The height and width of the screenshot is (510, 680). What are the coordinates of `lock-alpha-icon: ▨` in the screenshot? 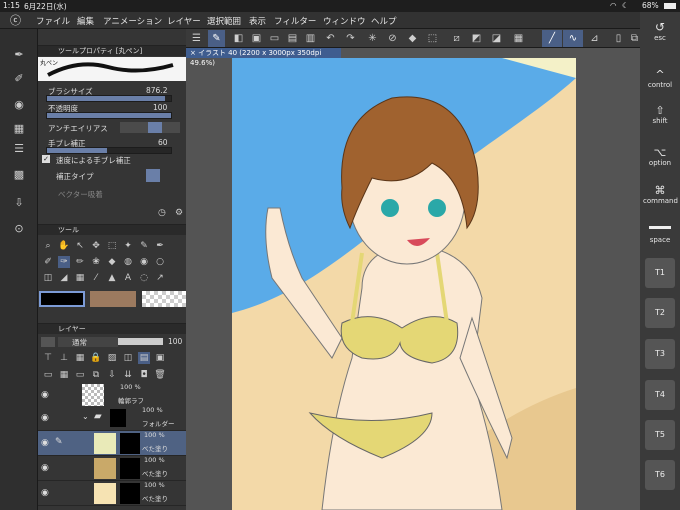 It's located at (112, 358).